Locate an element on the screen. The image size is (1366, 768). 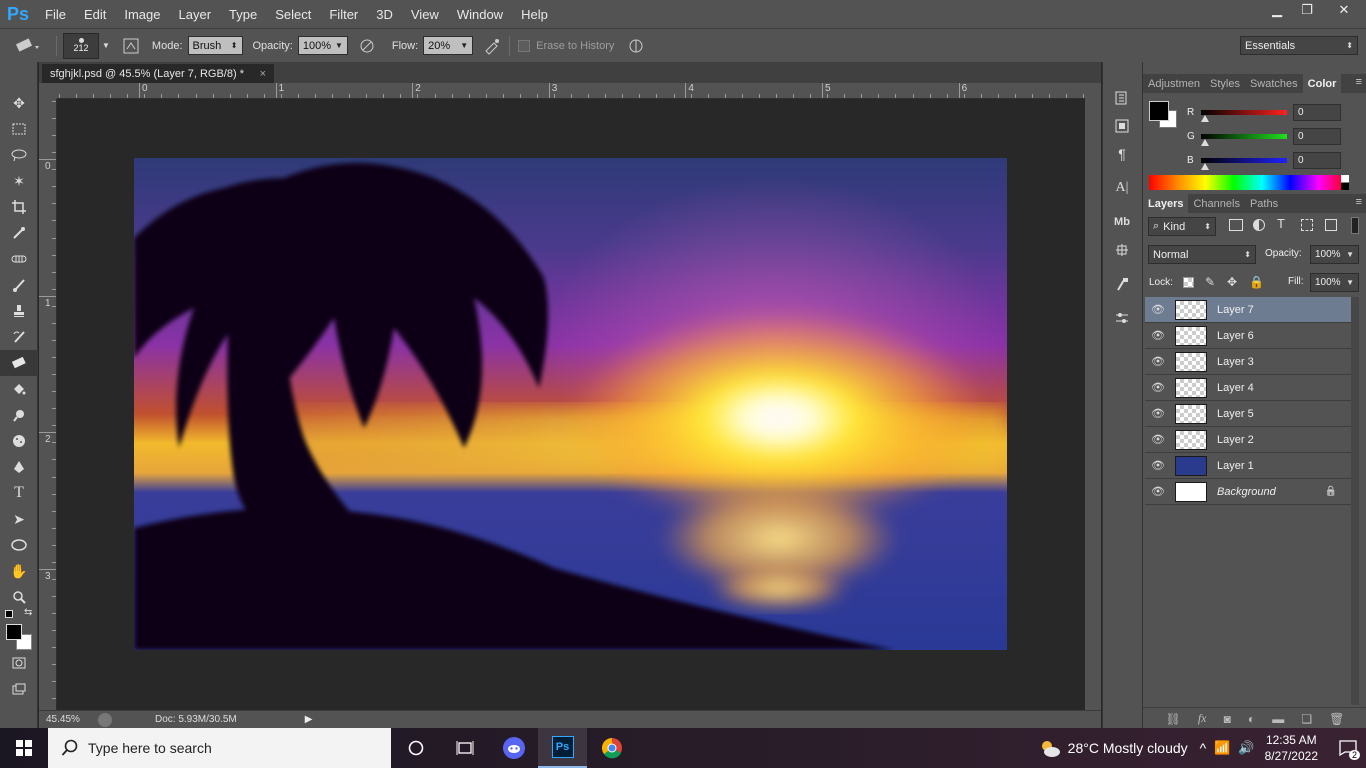
menu-view: View is located at coordinates (425, 14).